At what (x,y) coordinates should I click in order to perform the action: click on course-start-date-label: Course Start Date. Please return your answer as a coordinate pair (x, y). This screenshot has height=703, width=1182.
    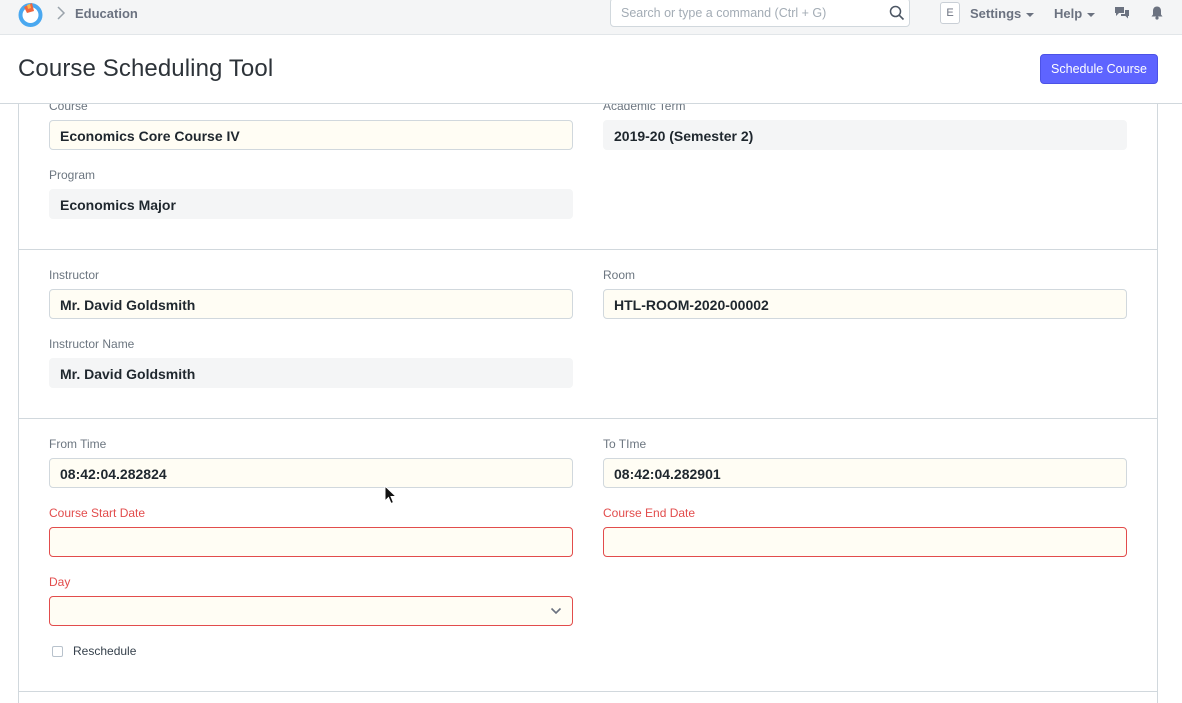
    Looking at the image, I should click on (97, 513).